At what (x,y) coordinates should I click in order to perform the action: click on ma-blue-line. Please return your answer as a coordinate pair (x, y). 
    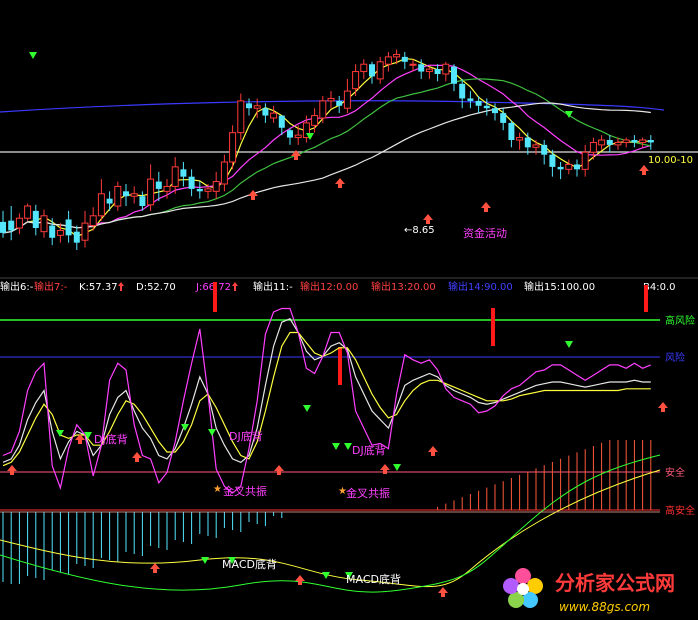
    Looking at the image, I should click on (332, 106).